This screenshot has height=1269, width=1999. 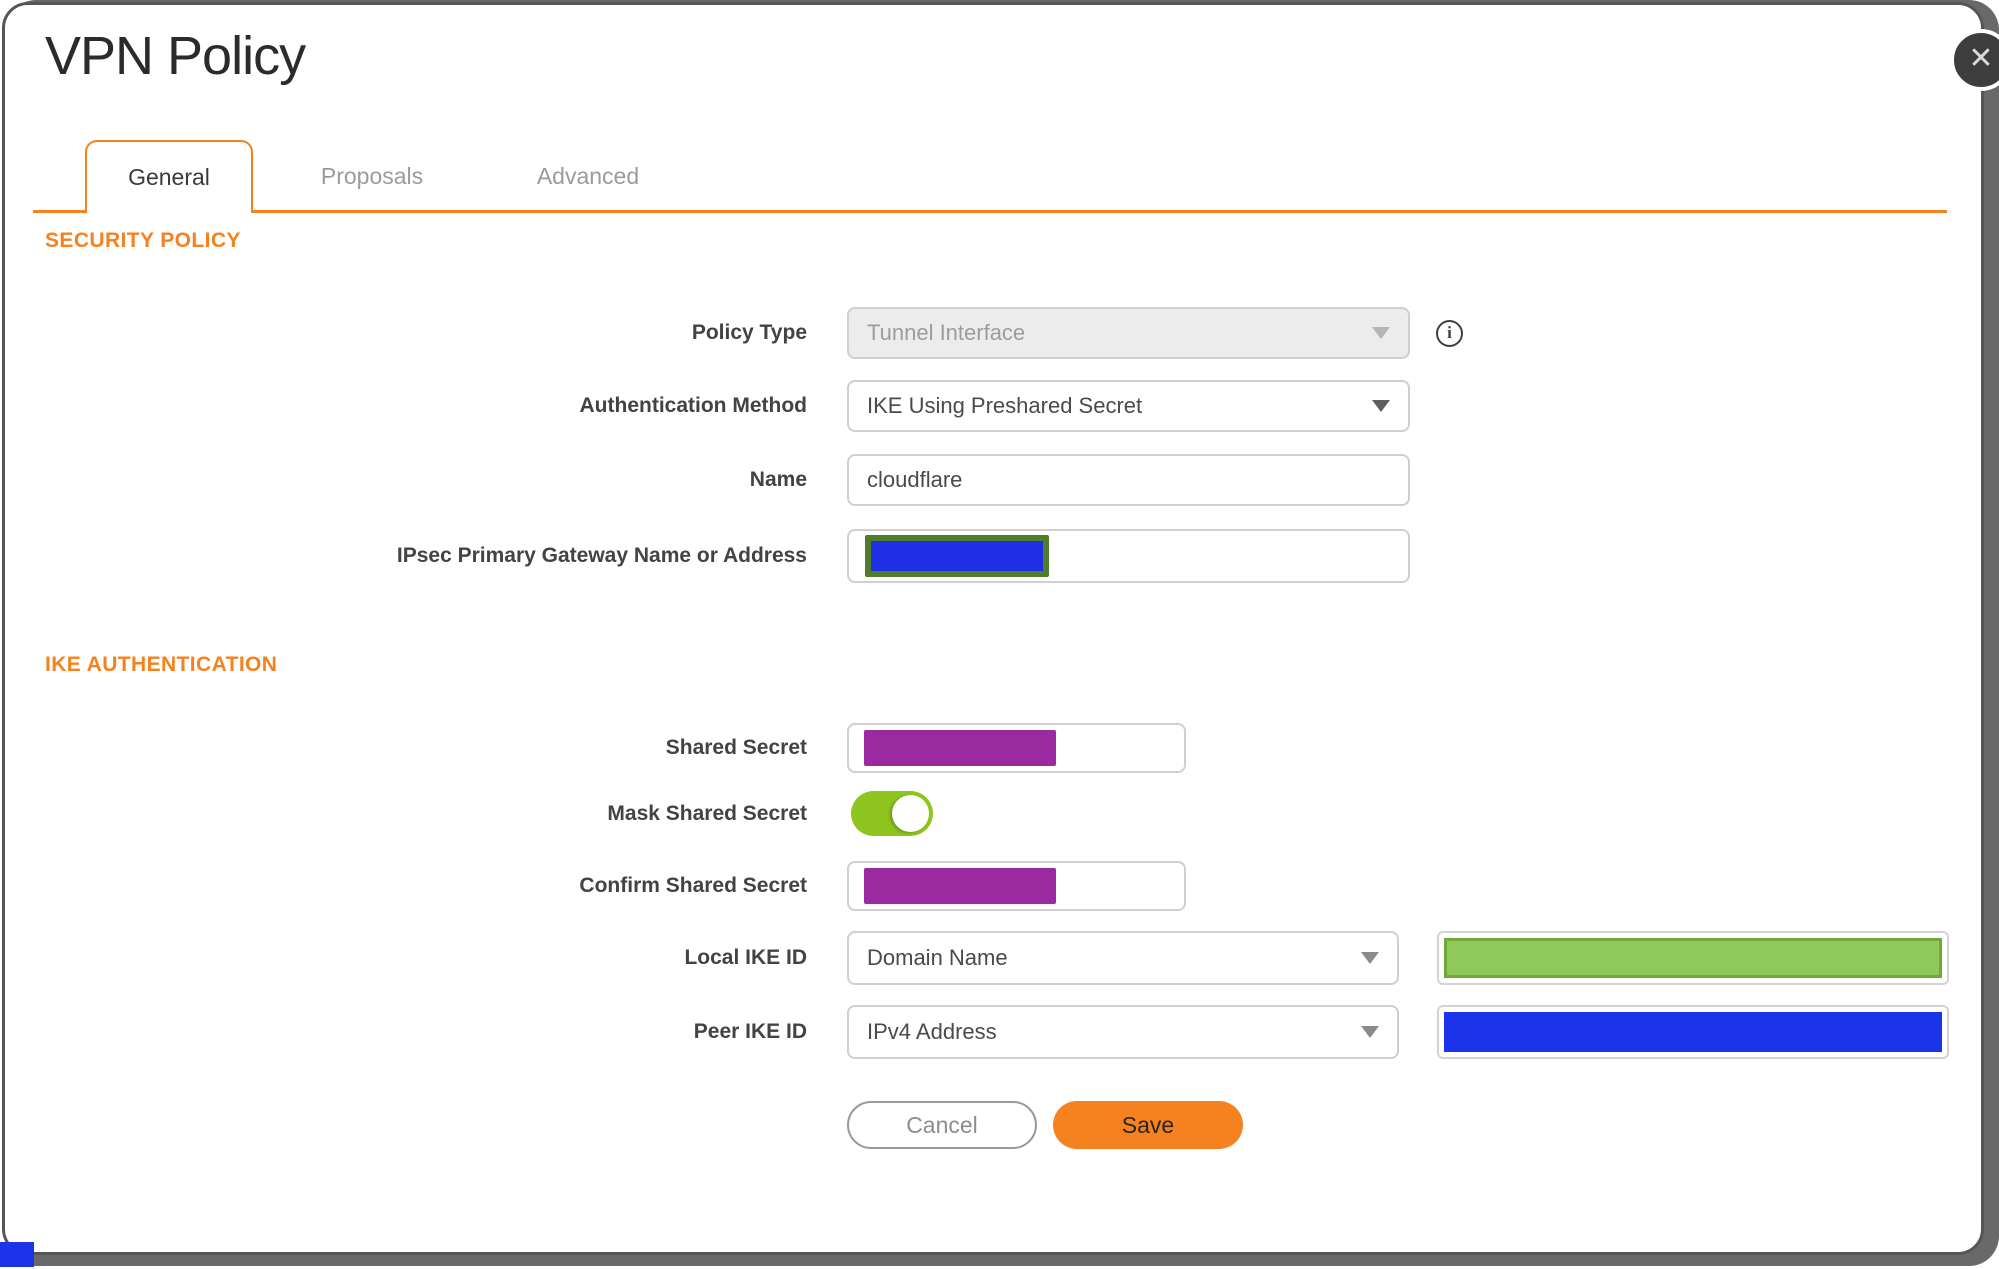 I want to click on tab-general: General, so click(x=169, y=176).